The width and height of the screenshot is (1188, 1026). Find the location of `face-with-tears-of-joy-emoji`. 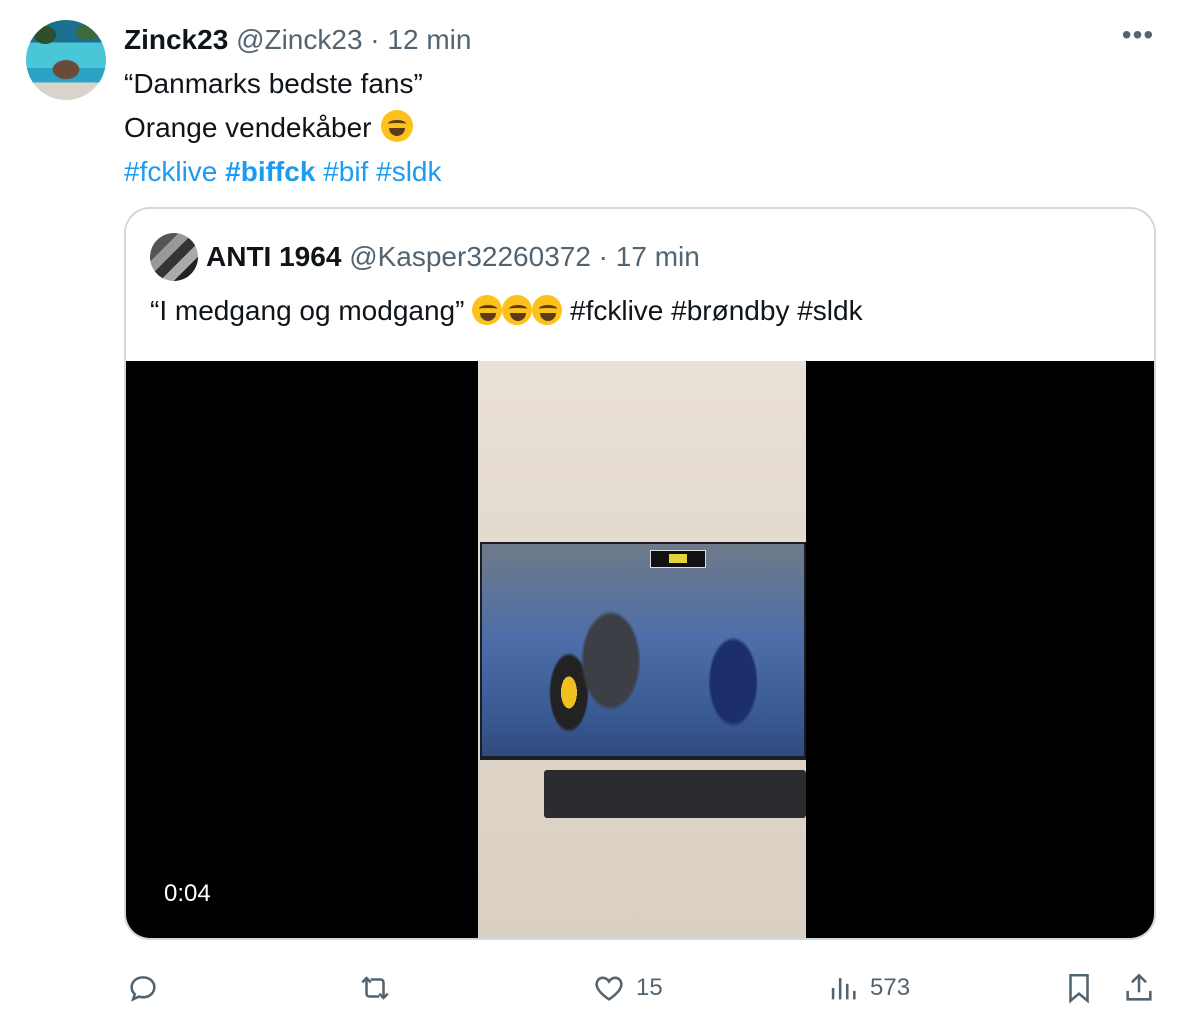

face-with-tears-of-joy-emoji is located at coordinates (397, 126).